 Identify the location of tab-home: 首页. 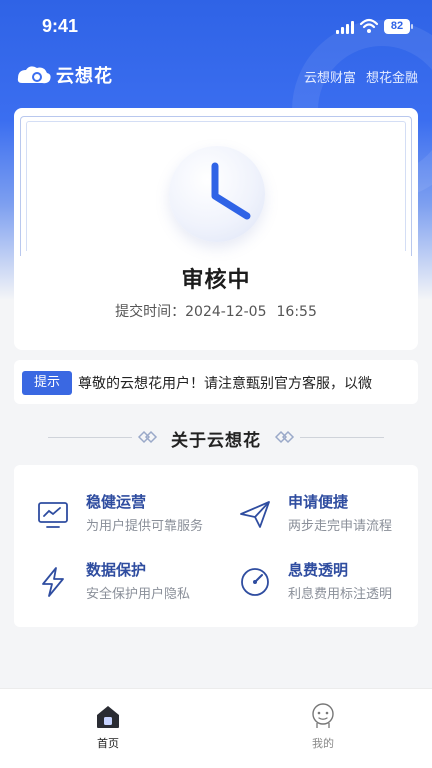
(108, 727).